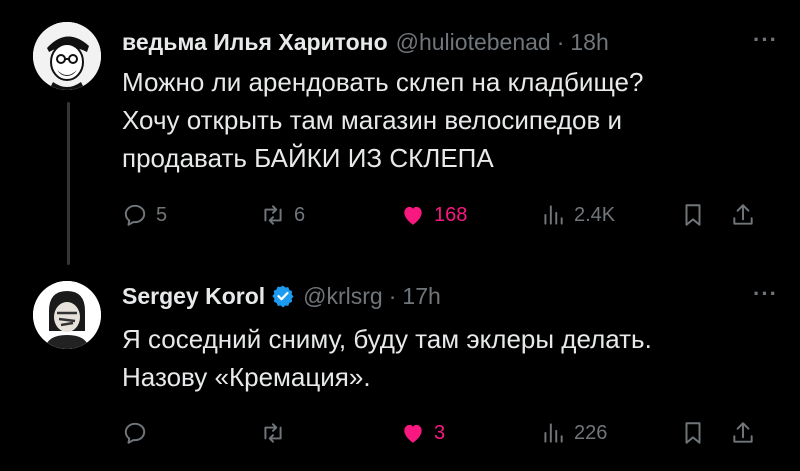 Image resolution: width=800 pixels, height=471 pixels. I want to click on reply-button: 5, so click(144, 215).